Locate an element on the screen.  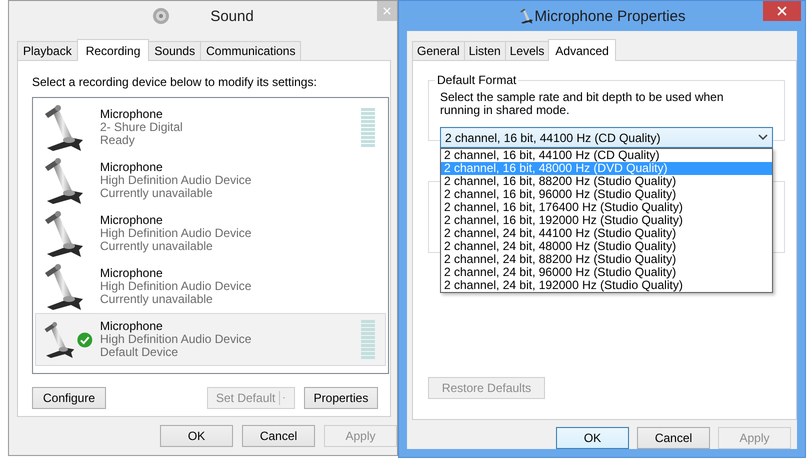
tab: Listen is located at coordinates (485, 50).